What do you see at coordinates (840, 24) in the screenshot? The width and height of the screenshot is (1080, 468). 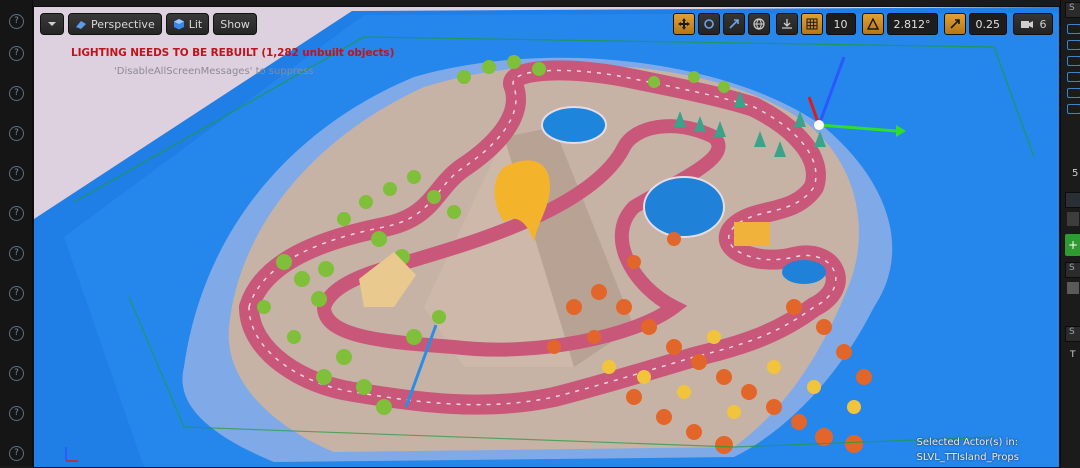 I see `grid-snap-value: 10` at bounding box center [840, 24].